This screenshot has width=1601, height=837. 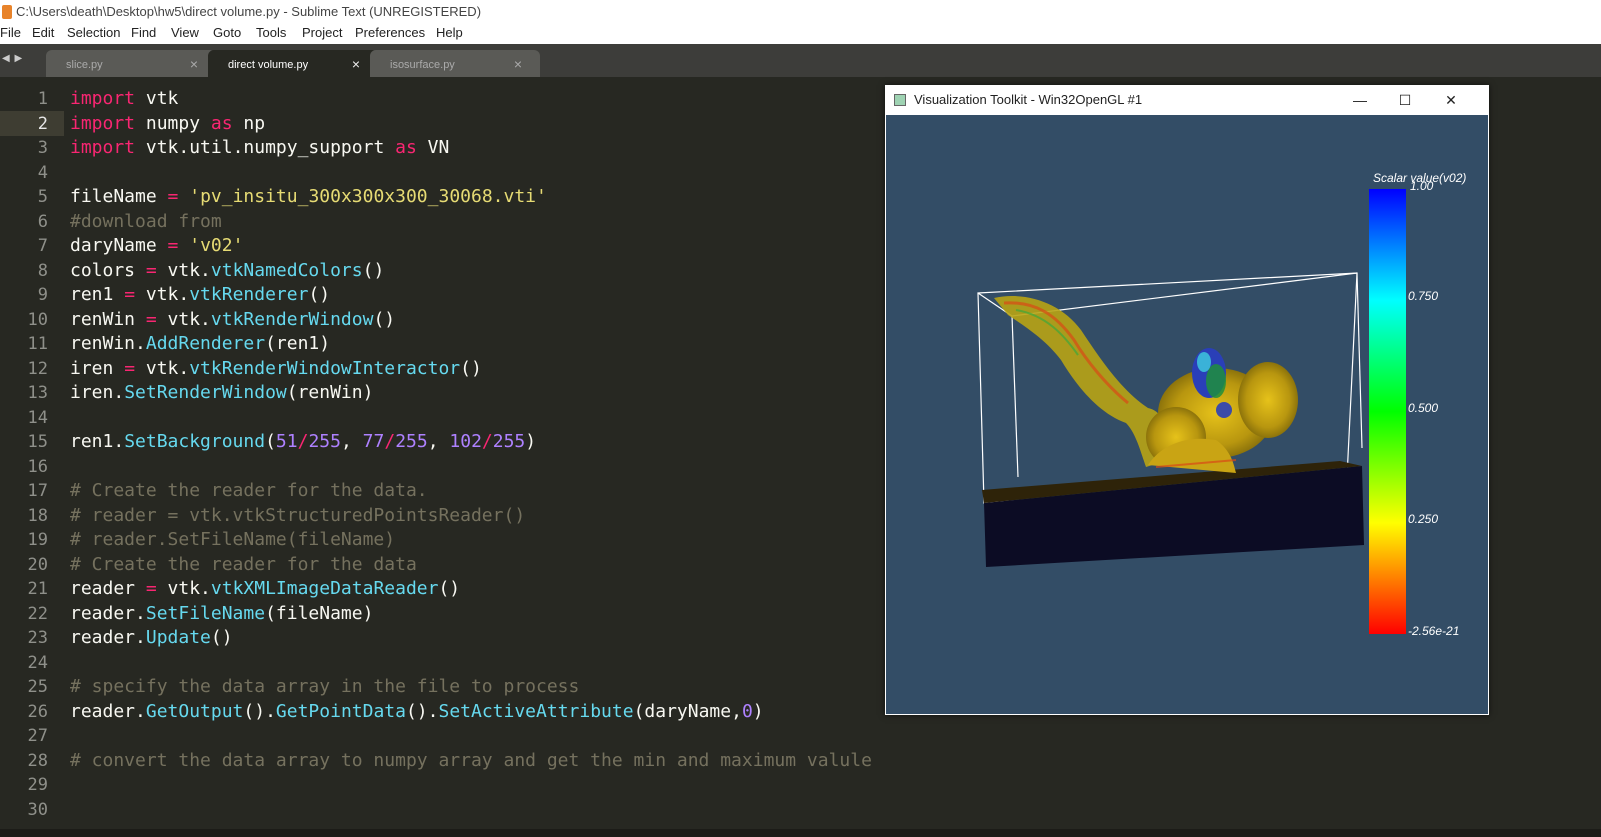 I want to click on tab-isosurface: isosurface.py ×, so click(x=455, y=63).